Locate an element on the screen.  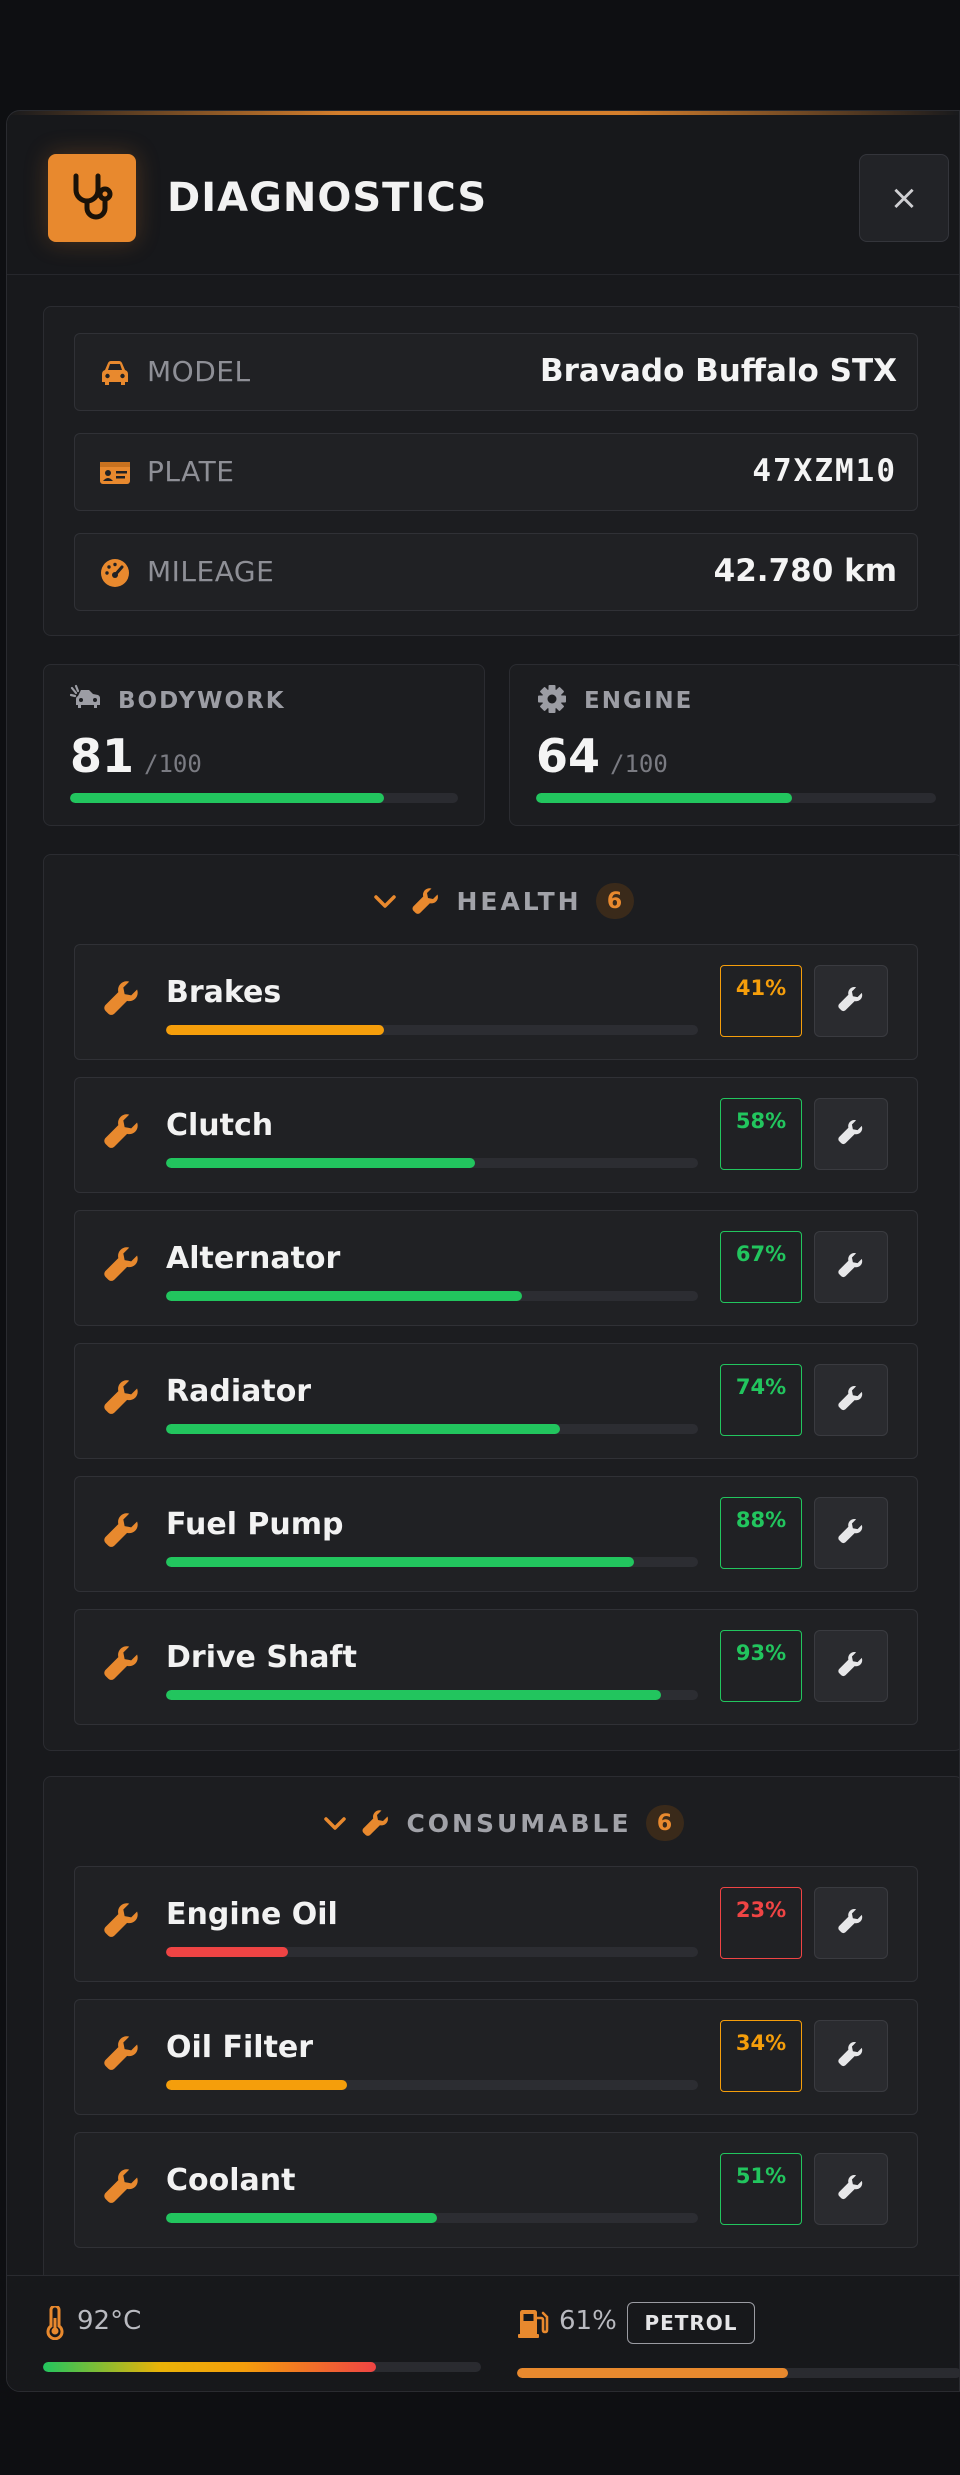
temperature-bar is located at coordinates (262, 2367).